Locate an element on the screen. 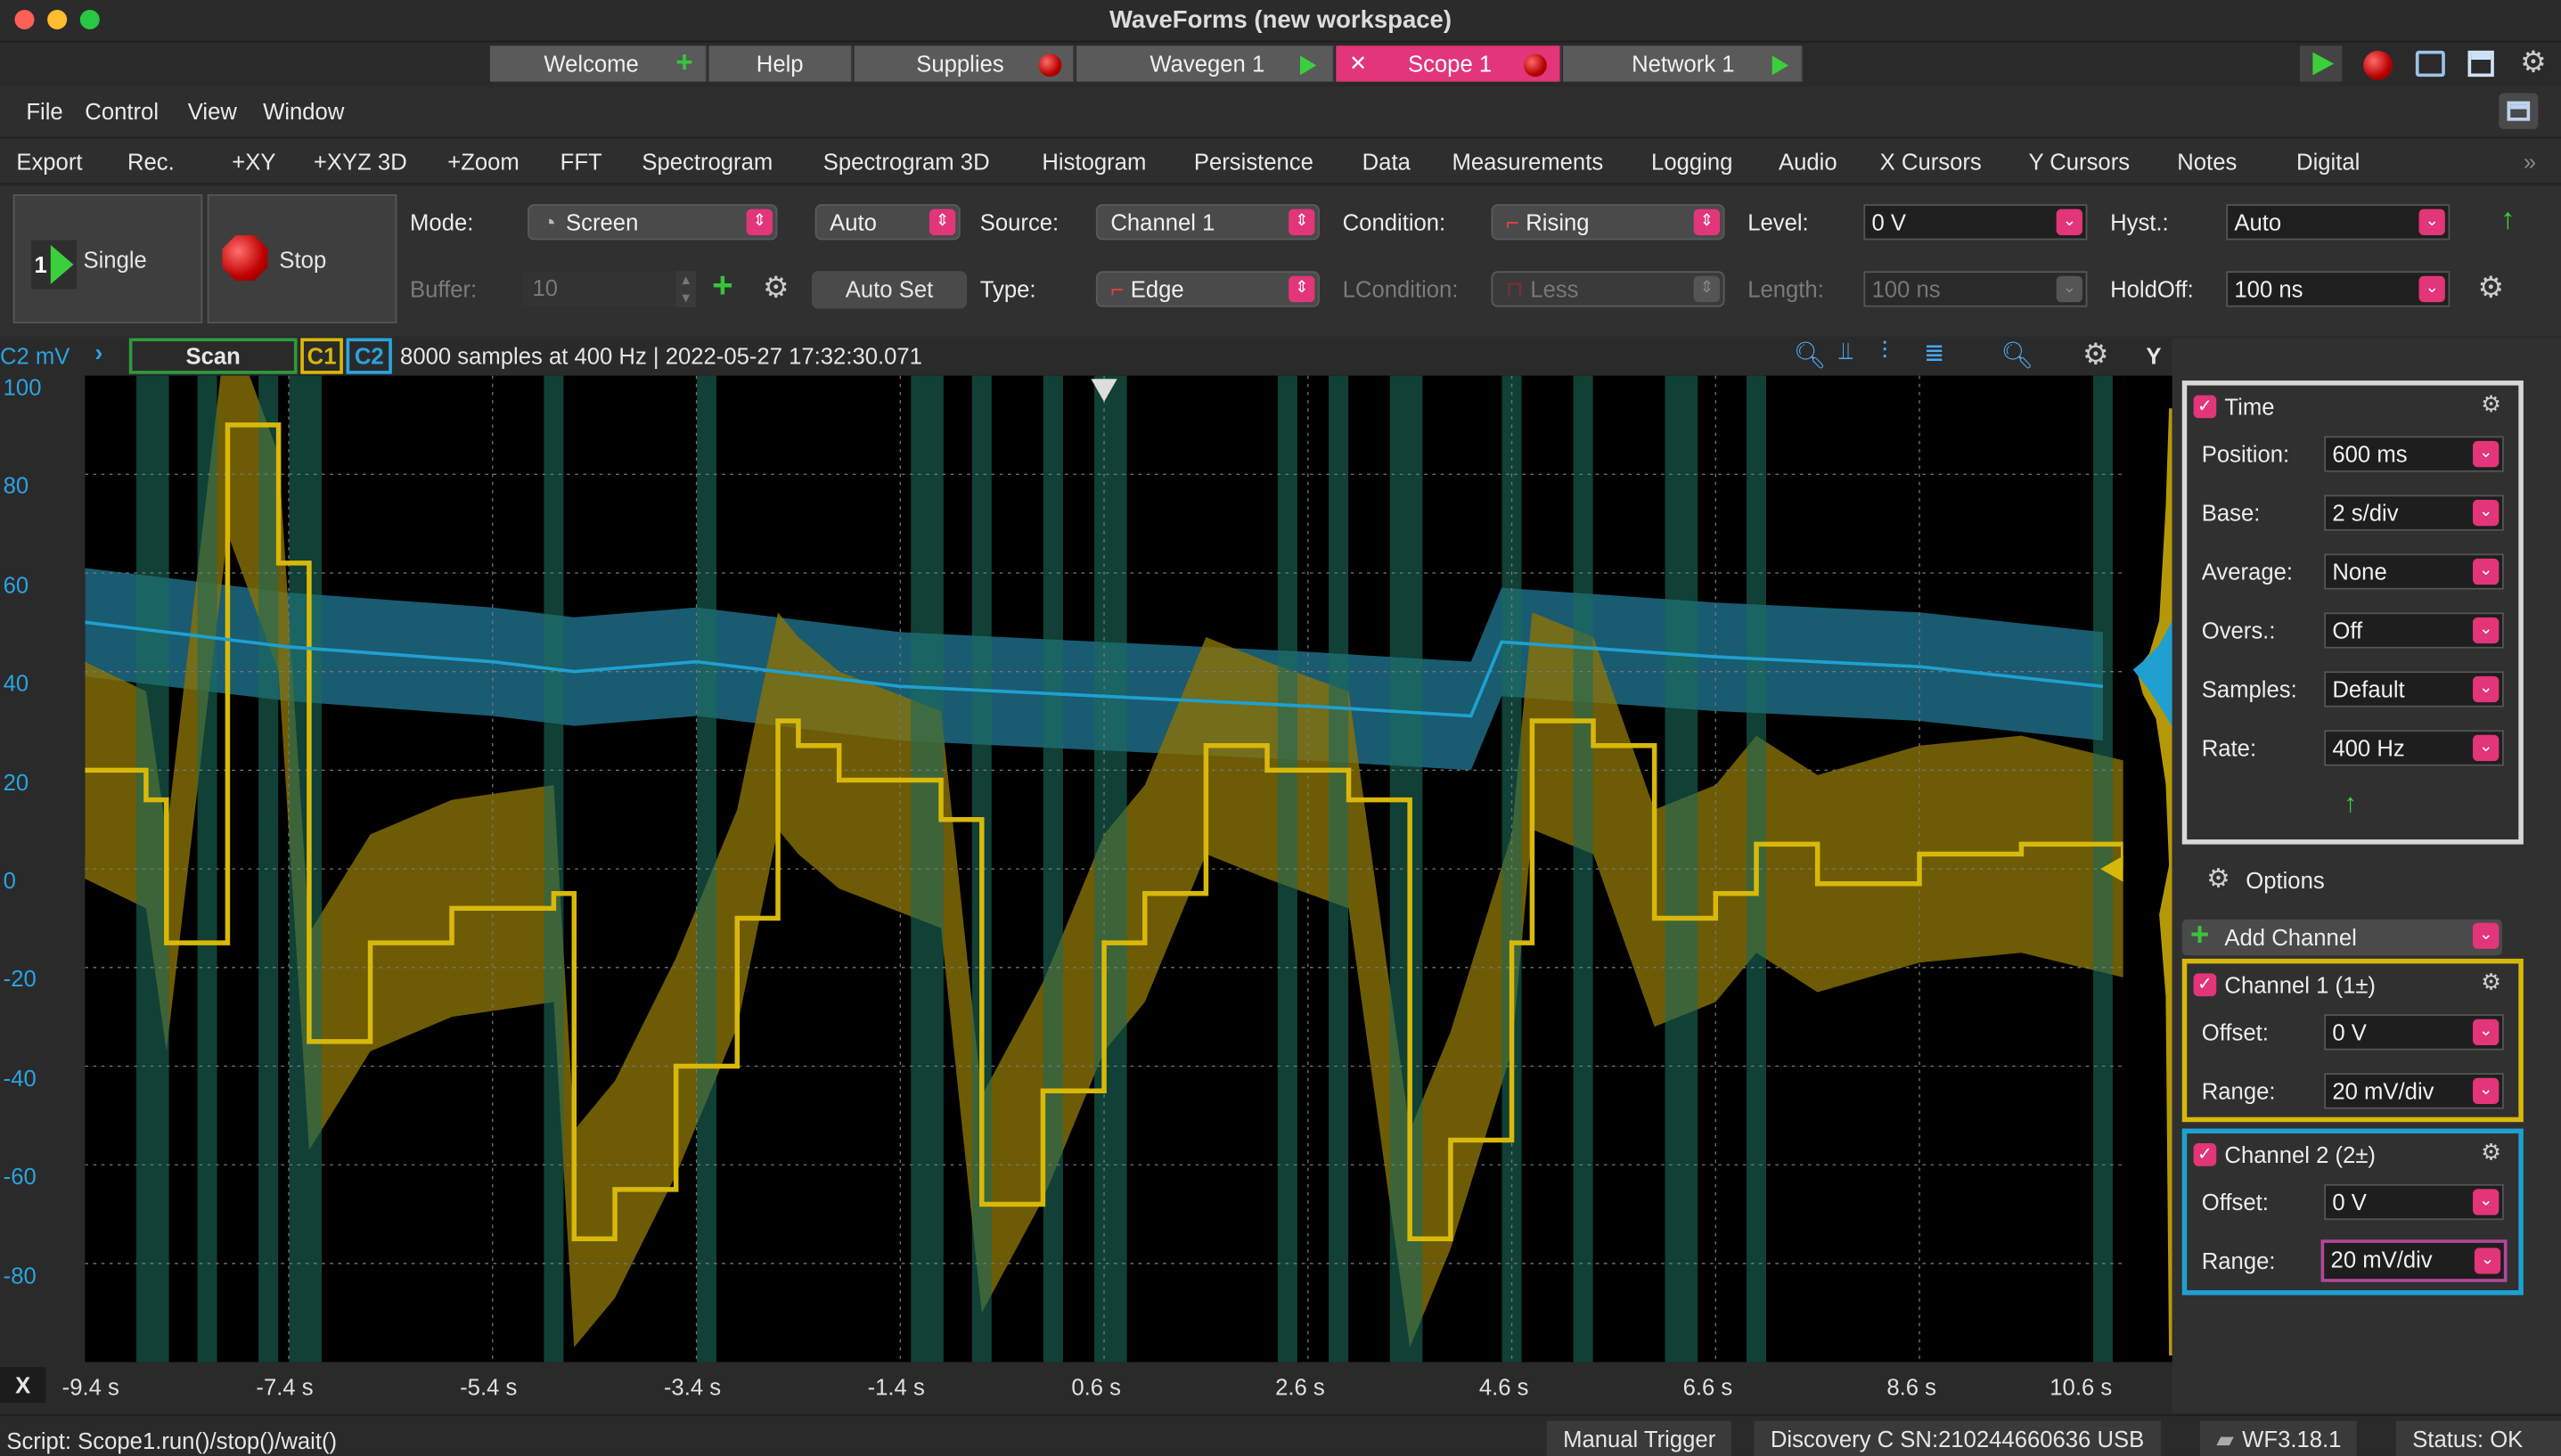 This screenshot has height=1456, width=2561. time-checkbox: ✓ is located at coordinates (2205, 407).